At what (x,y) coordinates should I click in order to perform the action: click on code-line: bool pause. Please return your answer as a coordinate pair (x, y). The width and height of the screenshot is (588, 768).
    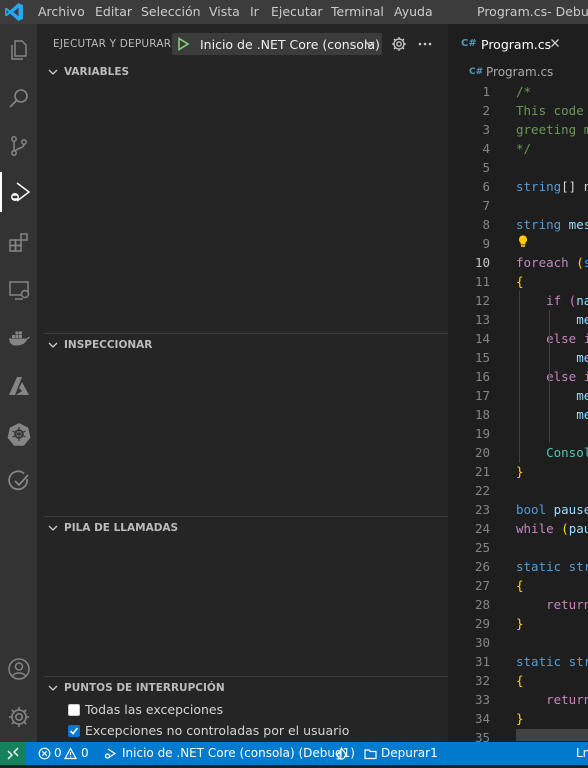
    Looking at the image, I should click on (552, 509).